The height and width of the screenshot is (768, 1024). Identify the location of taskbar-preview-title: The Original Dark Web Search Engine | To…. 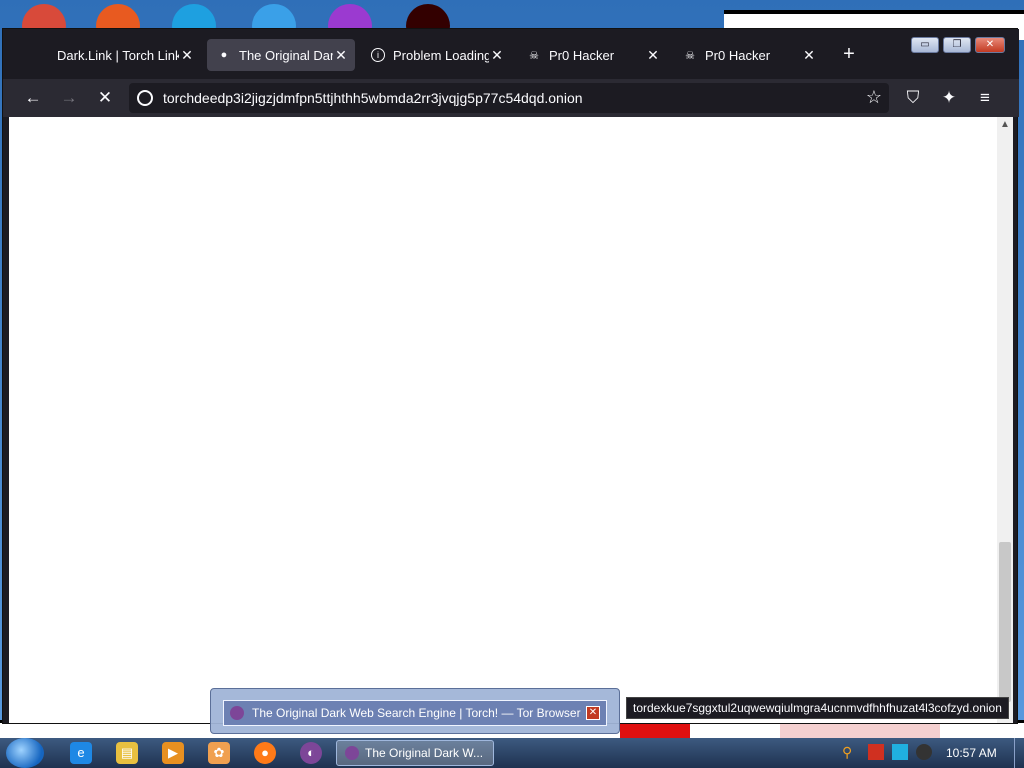
(416, 713).